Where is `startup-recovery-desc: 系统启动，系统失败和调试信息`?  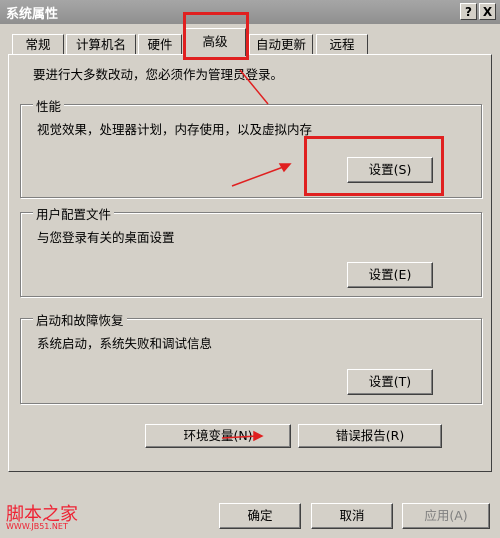
startup-recovery-desc: 系统启动，系统失败和调试信息 is located at coordinates (125, 343).